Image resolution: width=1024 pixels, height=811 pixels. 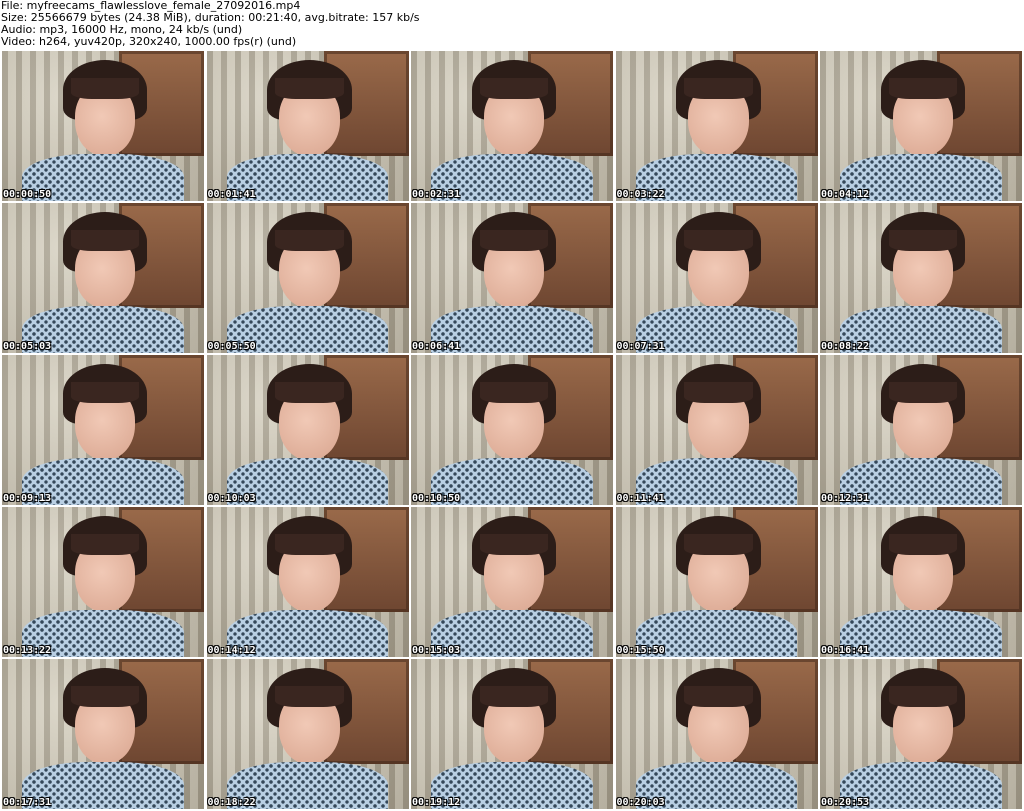 I want to click on video-frame-thumbnail: 00:09:13, so click(x=103, y=430).